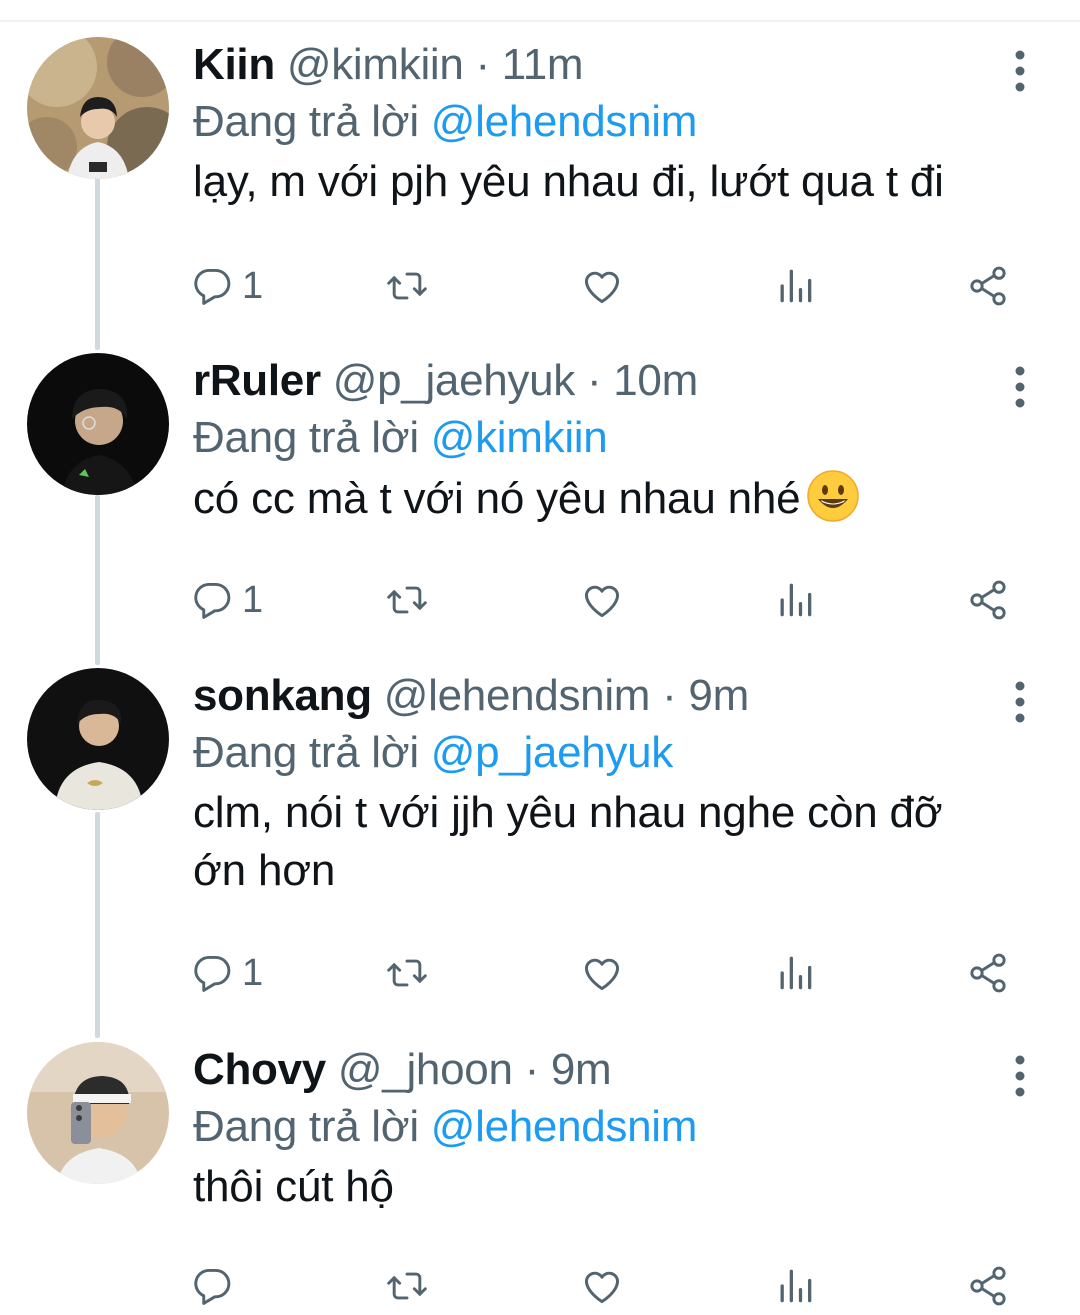  Describe the element at coordinates (282, 695) in the screenshot. I see `display-name: sonkang` at that location.